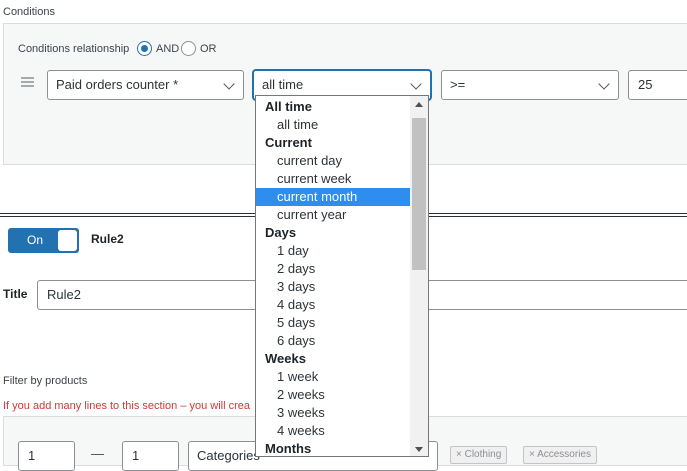  I want to click on condition-value-text: 25, so click(645, 84).